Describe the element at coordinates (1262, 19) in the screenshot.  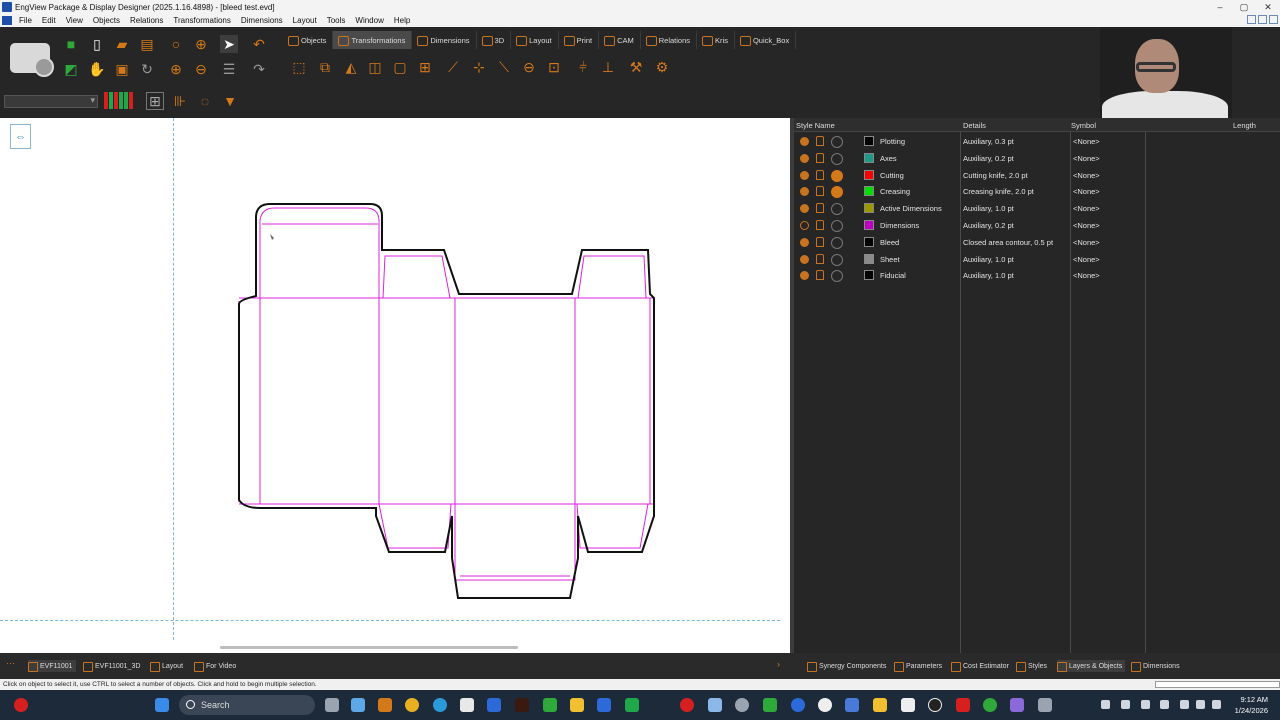
I see `mdi-restore-button` at that location.